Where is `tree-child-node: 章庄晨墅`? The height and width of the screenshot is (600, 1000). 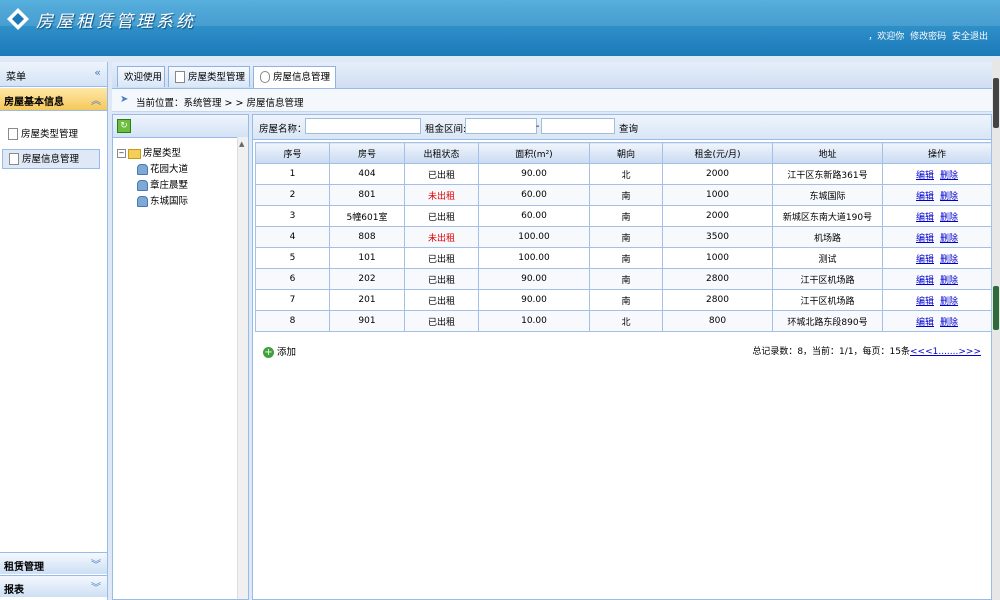
tree-child-node: 章庄晨墅 is located at coordinates (162, 184).